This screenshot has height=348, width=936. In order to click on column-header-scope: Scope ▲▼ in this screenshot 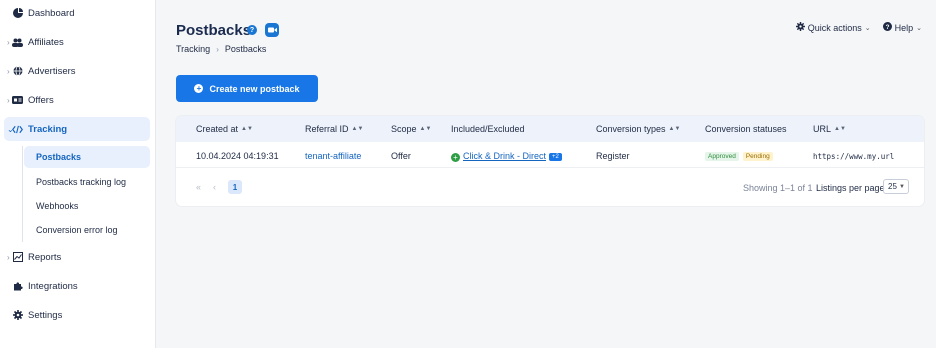, I will do `click(411, 129)`.